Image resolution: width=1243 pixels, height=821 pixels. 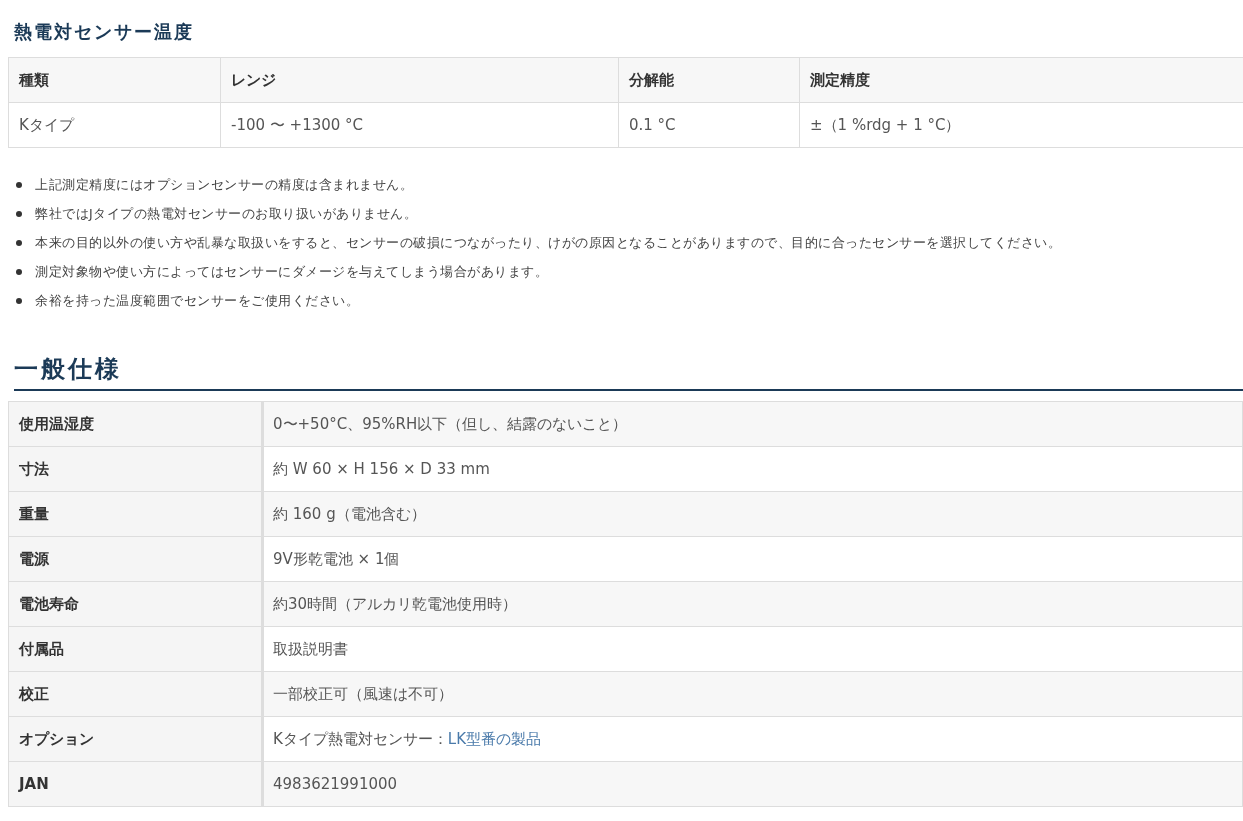 What do you see at coordinates (752, 739) in the screenshot?
I see `spec-value: Kタイプ熱電対センサー：LK型番の製品` at bounding box center [752, 739].